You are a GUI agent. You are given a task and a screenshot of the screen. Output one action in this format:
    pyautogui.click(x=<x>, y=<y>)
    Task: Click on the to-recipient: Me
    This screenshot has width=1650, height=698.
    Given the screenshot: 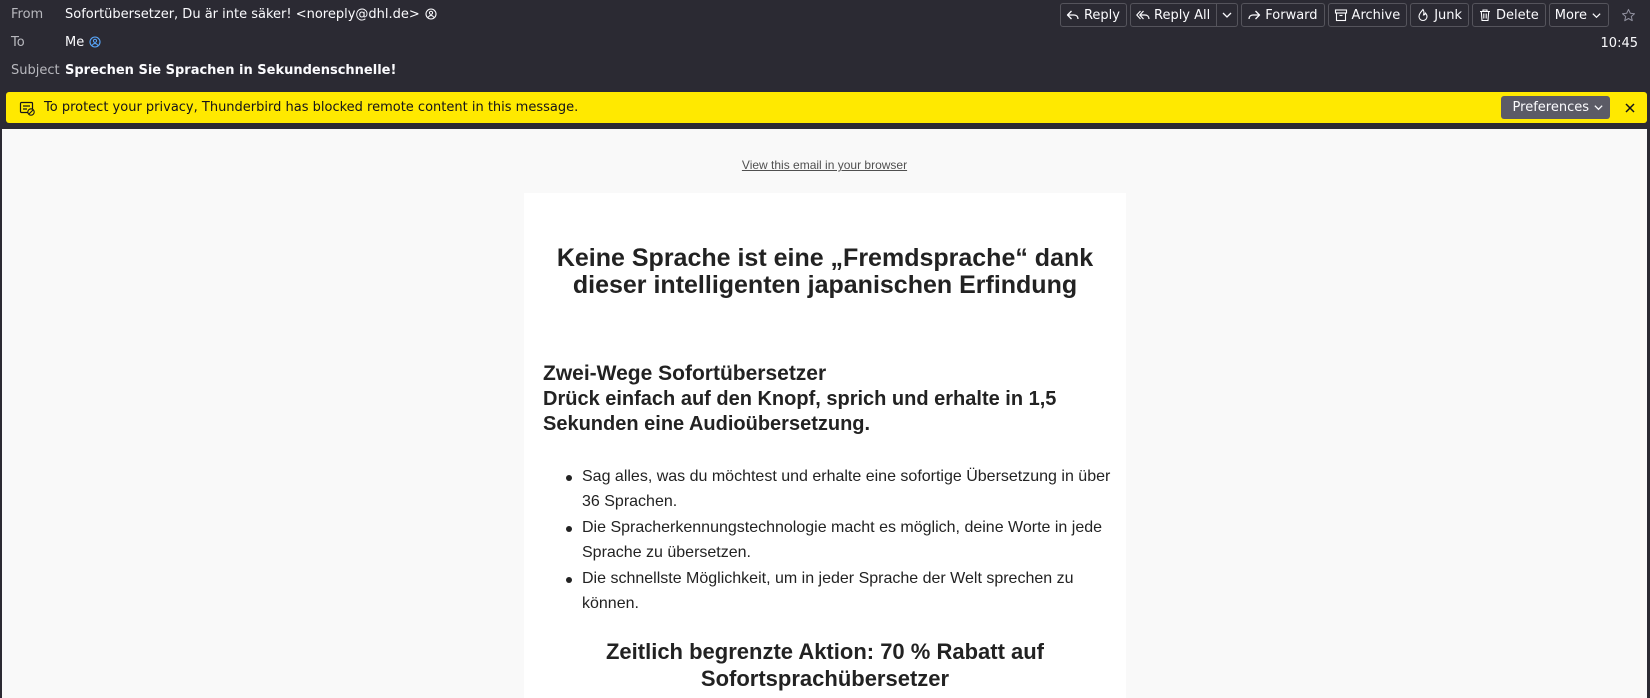 What is the action you would take?
    pyautogui.click(x=74, y=42)
    